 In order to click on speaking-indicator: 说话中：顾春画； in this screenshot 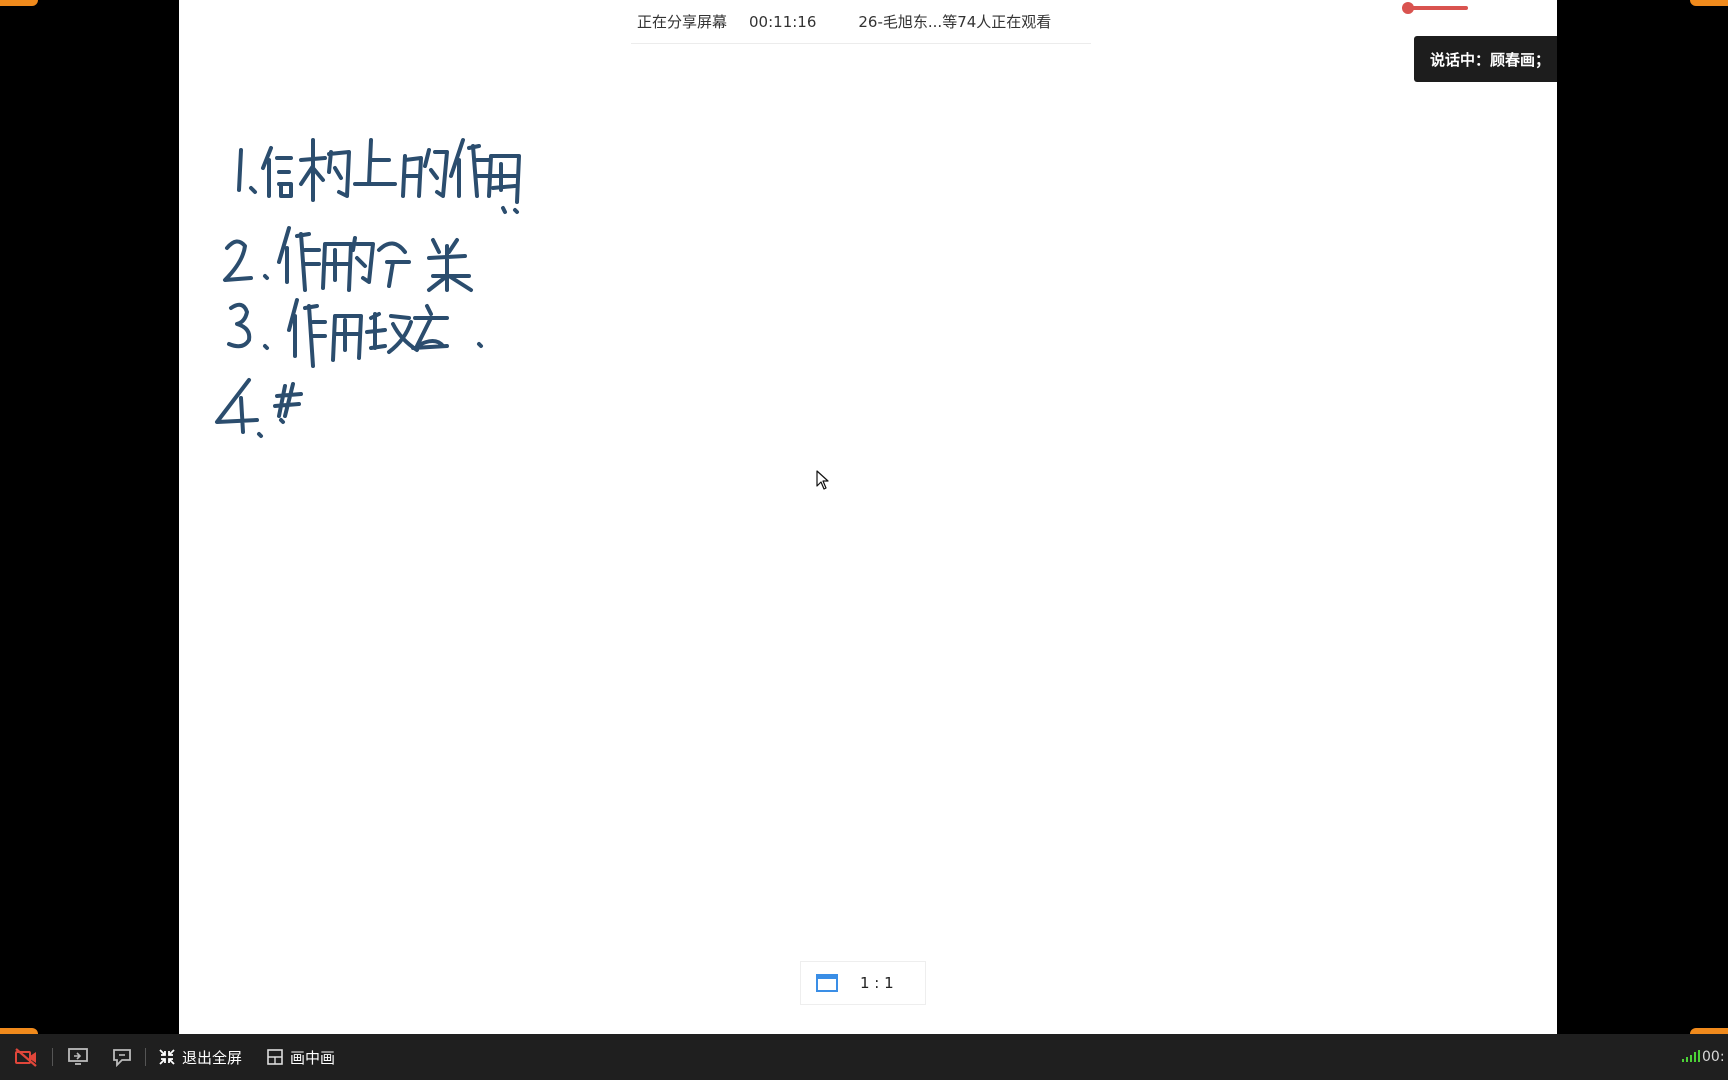, I will do `click(1485, 59)`.